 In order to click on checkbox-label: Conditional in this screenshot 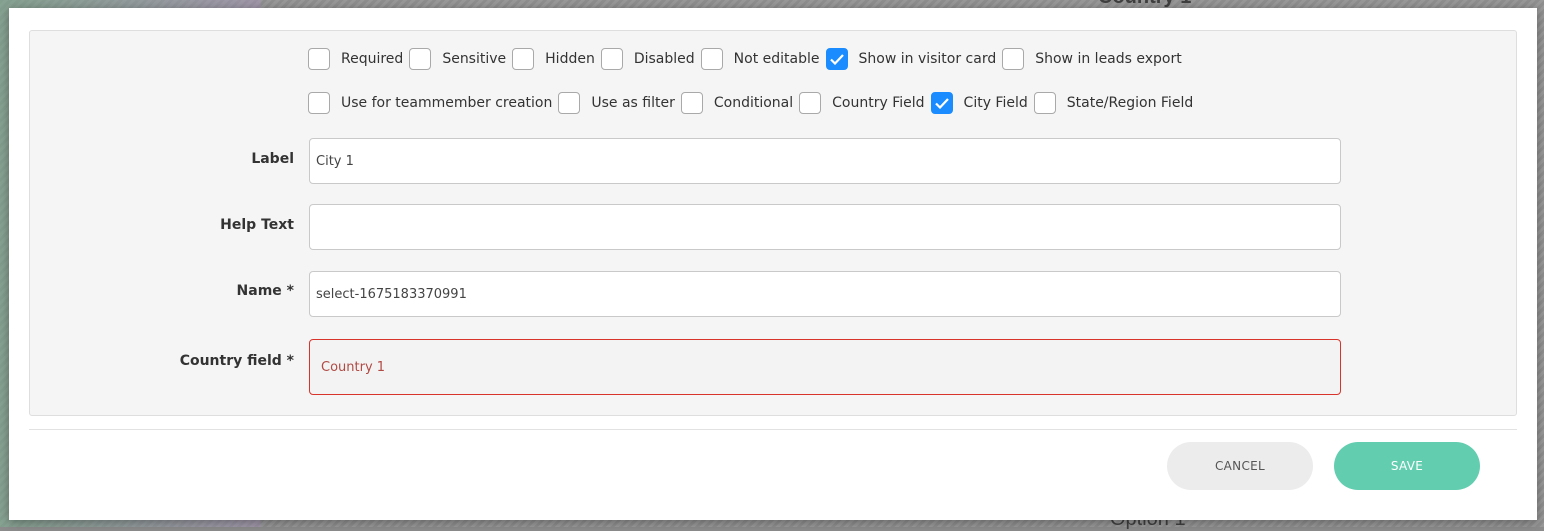, I will do `click(753, 103)`.